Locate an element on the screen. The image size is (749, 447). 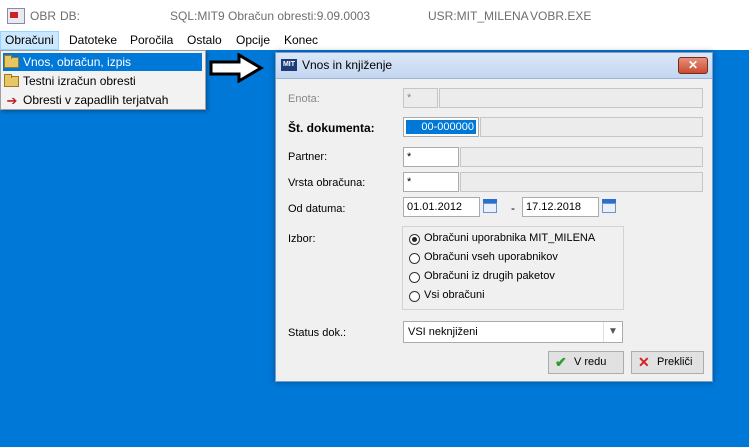
dokument-field: 00-000000 is located at coordinates (441, 127).